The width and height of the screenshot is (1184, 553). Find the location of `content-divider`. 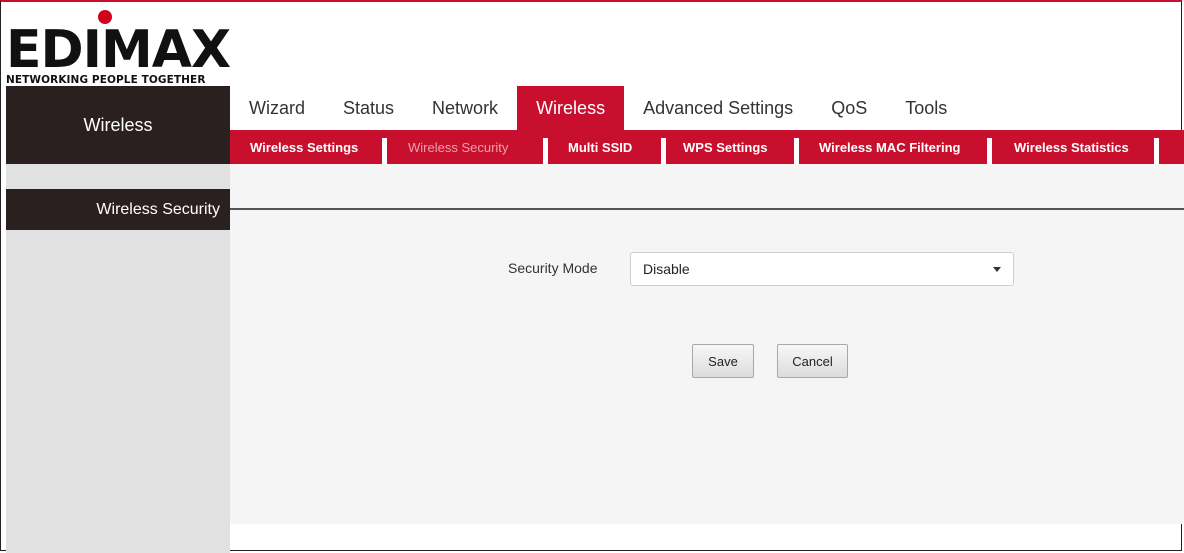

content-divider is located at coordinates (707, 209).